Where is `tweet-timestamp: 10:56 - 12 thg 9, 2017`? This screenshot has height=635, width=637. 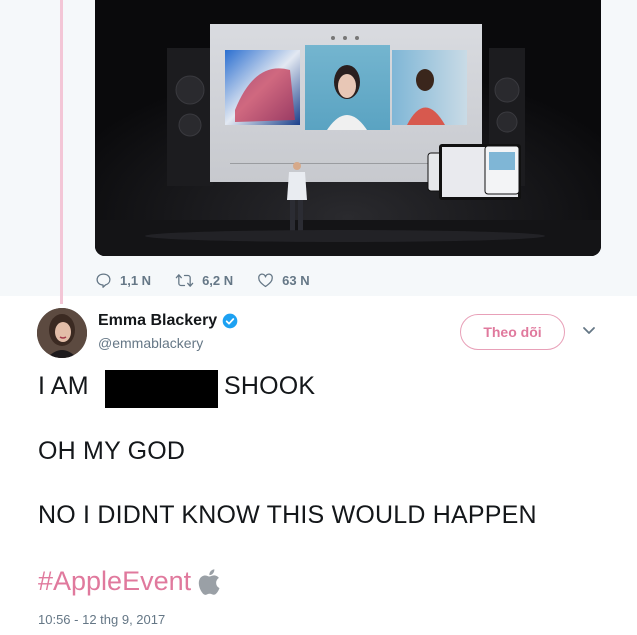
tweet-timestamp: 10:56 - 12 thg 9, 2017 is located at coordinates (101, 619).